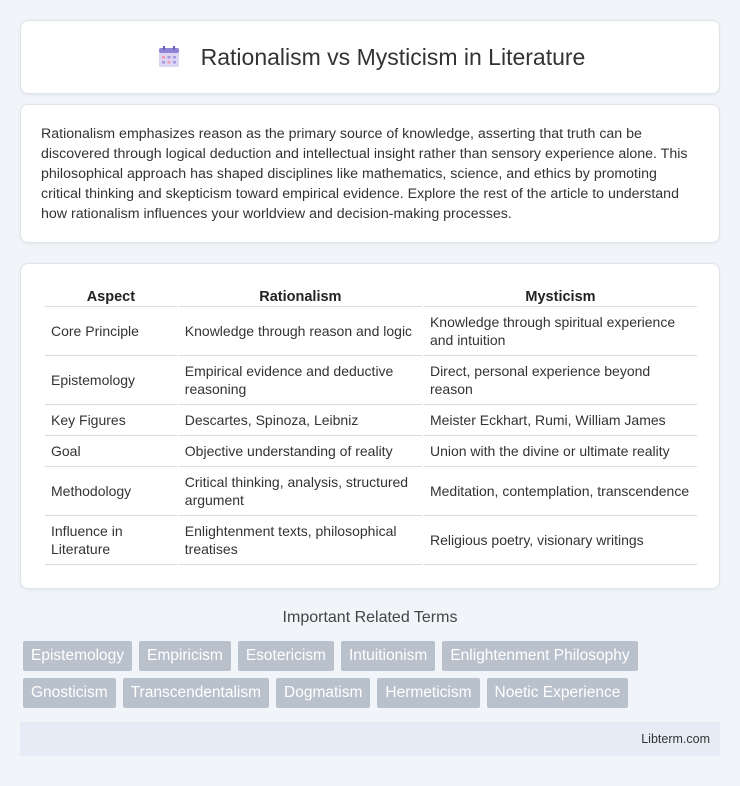 The width and height of the screenshot is (740, 786). Describe the element at coordinates (540, 656) in the screenshot. I see `tag-enlightenment-philosophy: Enlightenment Philosophy` at that location.